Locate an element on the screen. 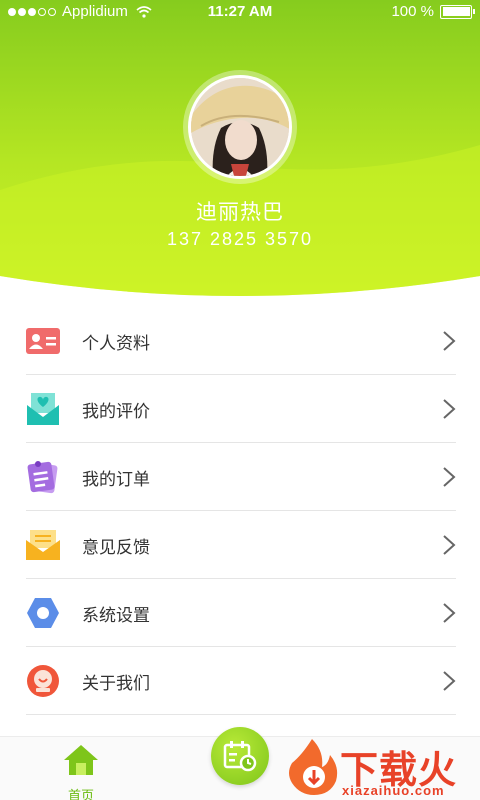  battery-percent: 100 % is located at coordinates (412, 11).